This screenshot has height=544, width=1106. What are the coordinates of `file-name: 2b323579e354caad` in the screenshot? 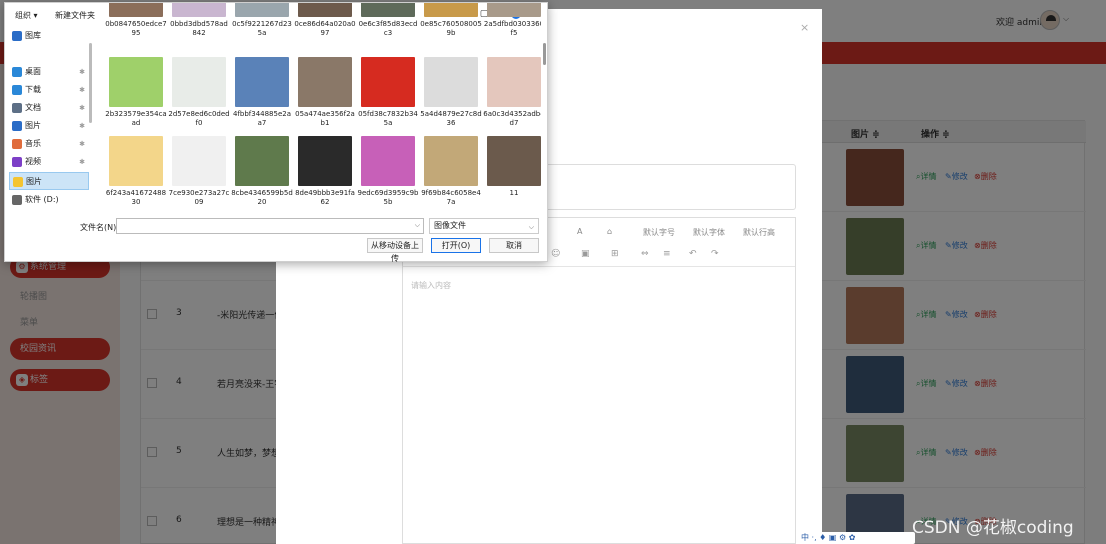 It's located at (136, 118).